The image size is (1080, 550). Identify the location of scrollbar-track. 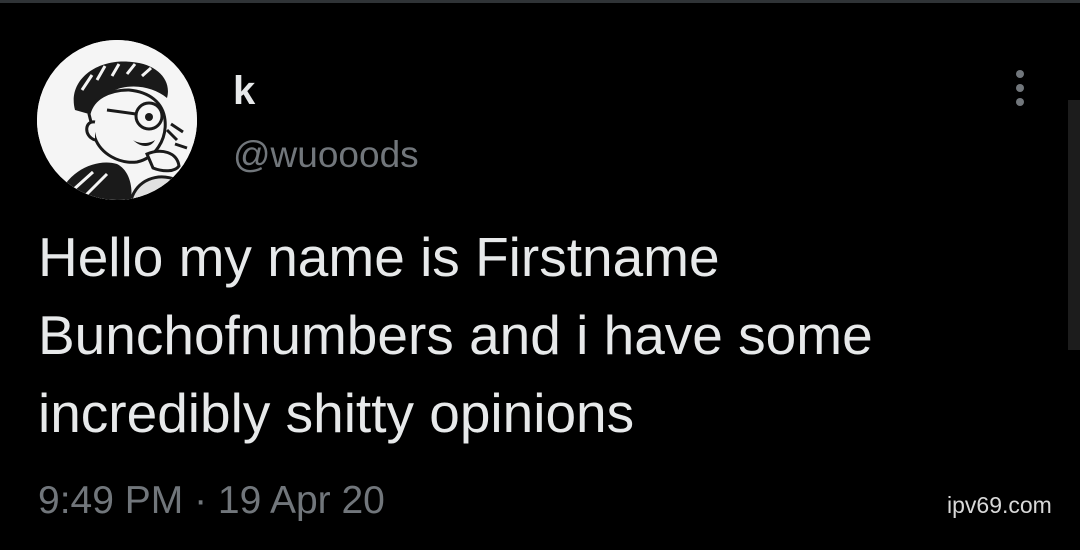
(1074, 225).